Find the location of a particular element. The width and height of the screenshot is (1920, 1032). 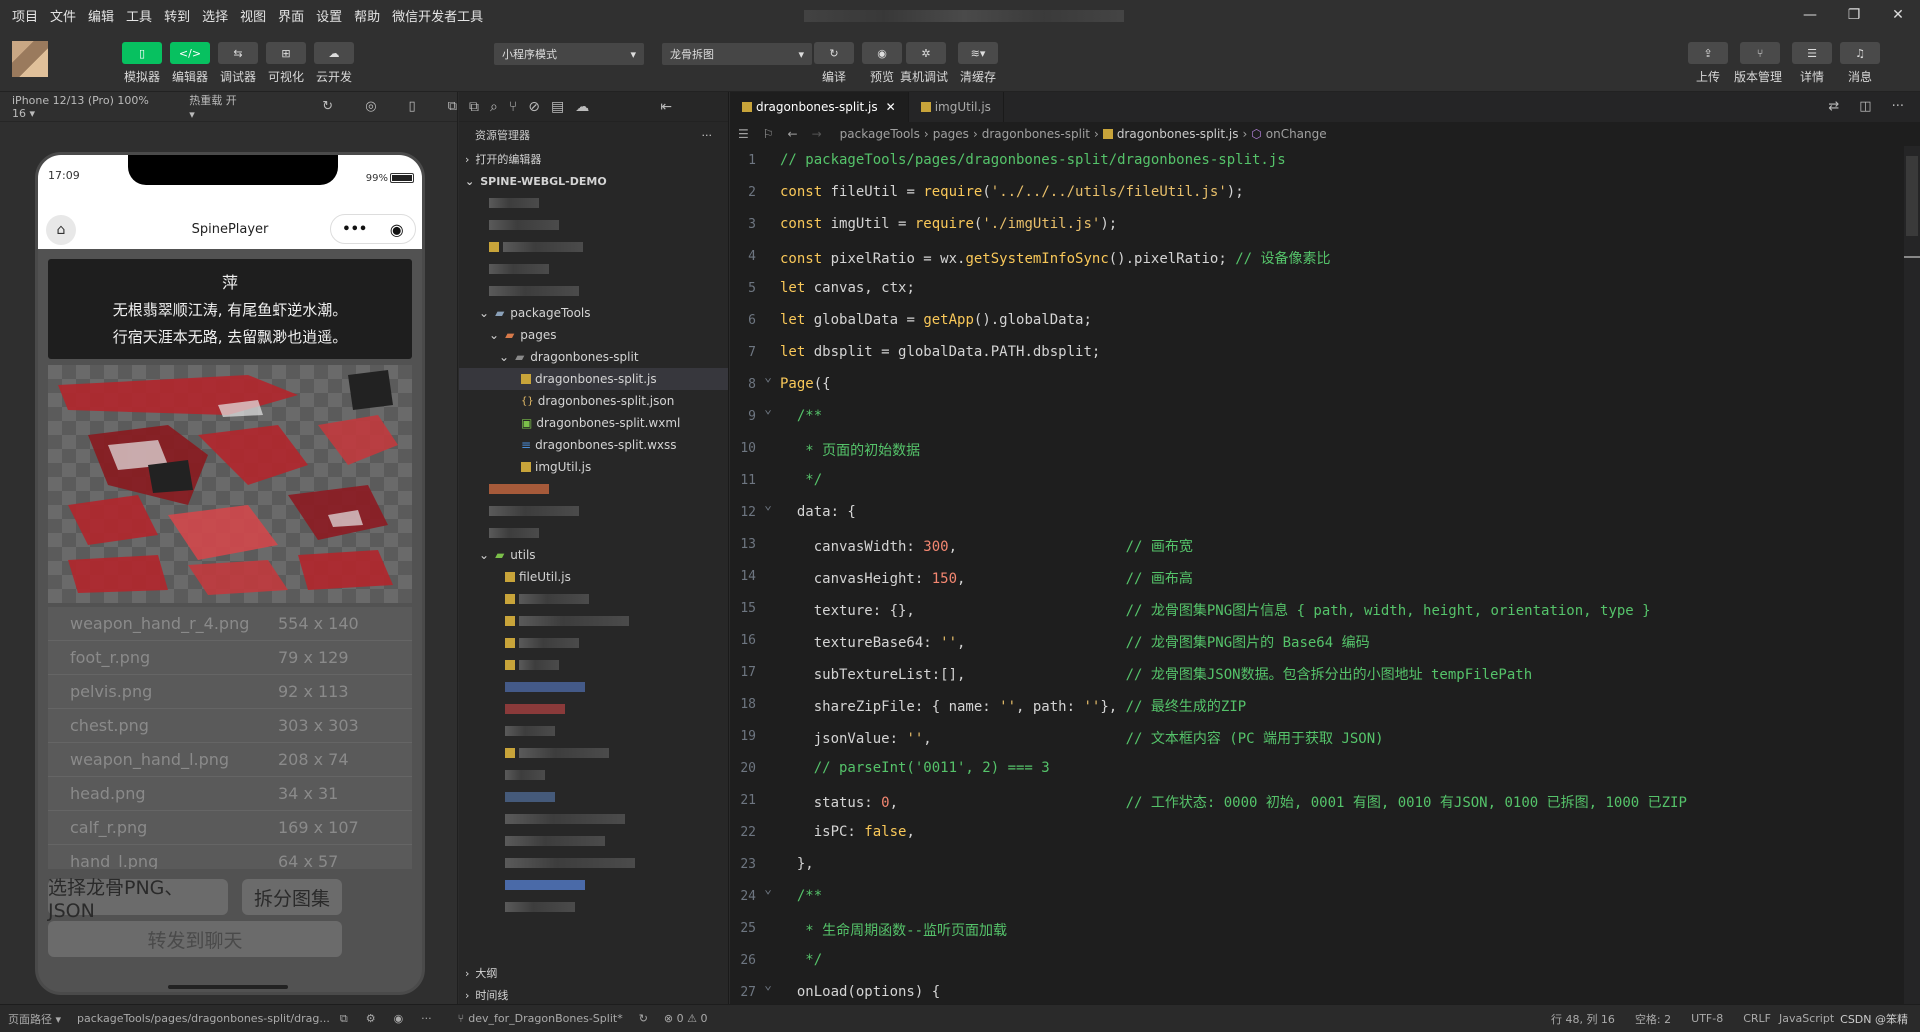

compare-icon: ⇄ is located at coordinates (1833, 106).